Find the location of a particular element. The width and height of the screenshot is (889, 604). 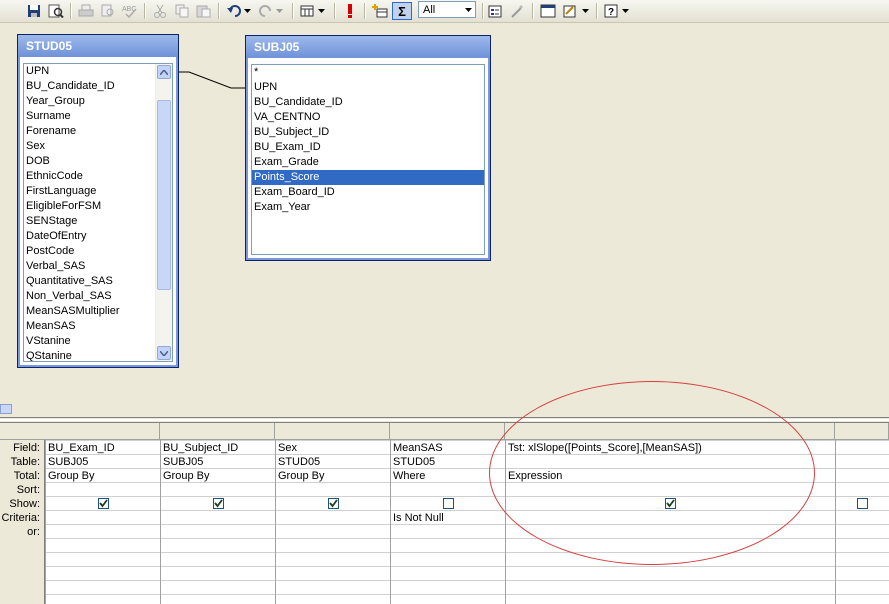

grid-cell-total: Expression is located at coordinates (670, 476).